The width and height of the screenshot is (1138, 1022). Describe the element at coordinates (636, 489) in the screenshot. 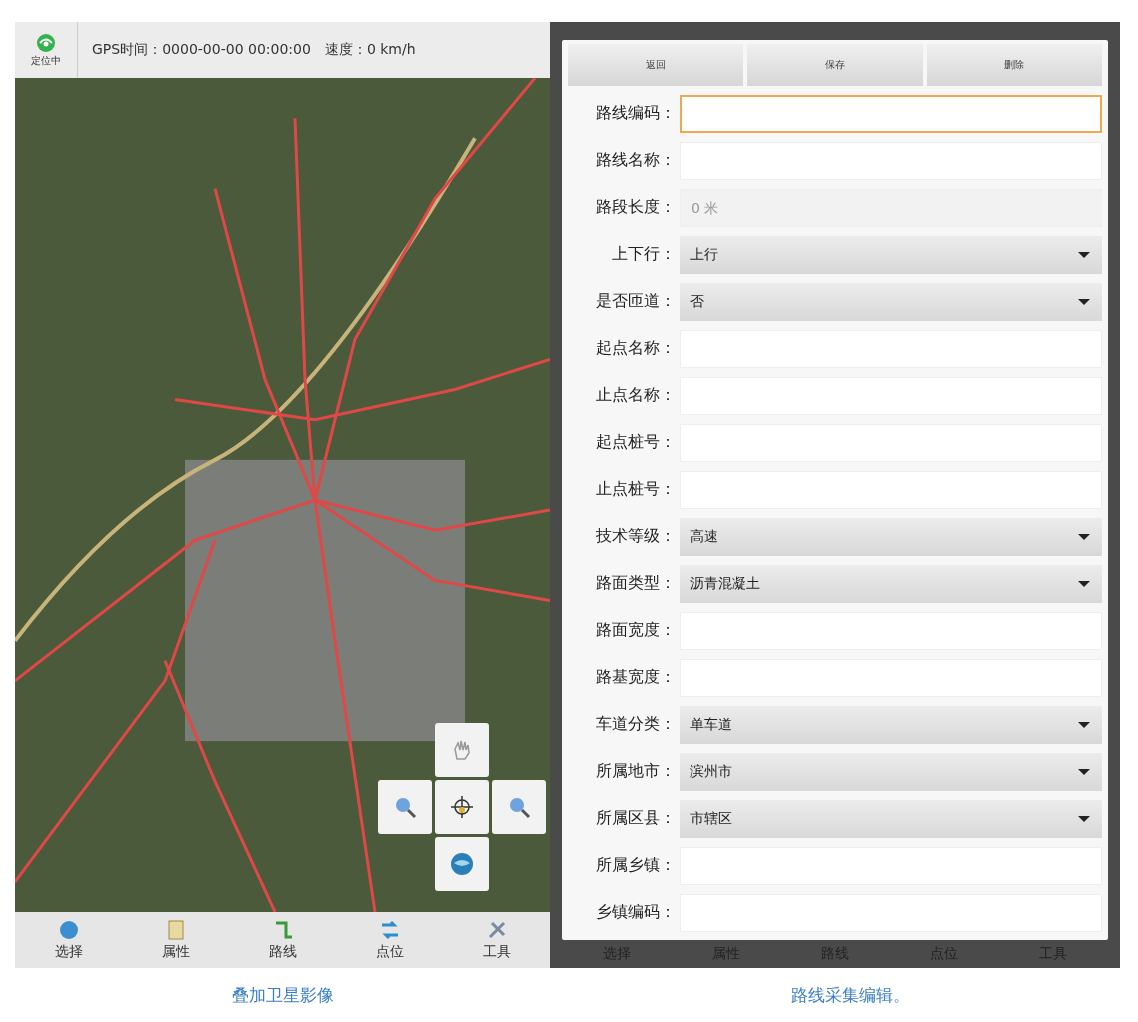

I see `field-label: 止点桩号：` at that location.